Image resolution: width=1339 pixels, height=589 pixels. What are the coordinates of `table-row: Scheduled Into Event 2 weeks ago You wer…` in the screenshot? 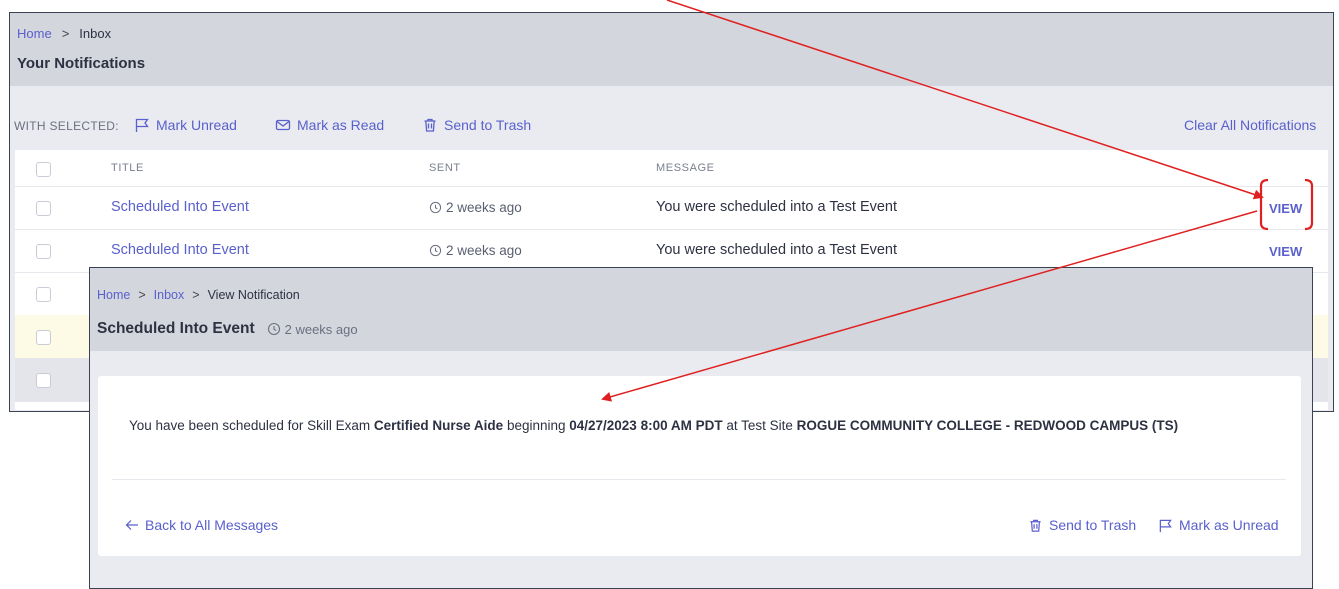 It's located at (671, 208).